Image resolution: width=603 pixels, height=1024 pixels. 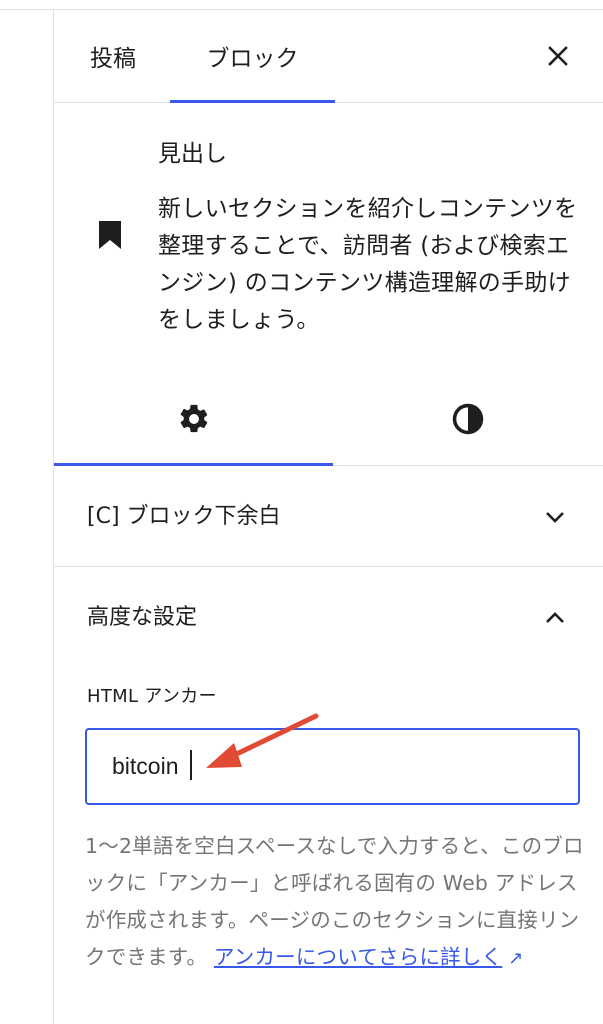 What do you see at coordinates (555, 617) in the screenshot?
I see `chevron-up-icon` at bounding box center [555, 617].